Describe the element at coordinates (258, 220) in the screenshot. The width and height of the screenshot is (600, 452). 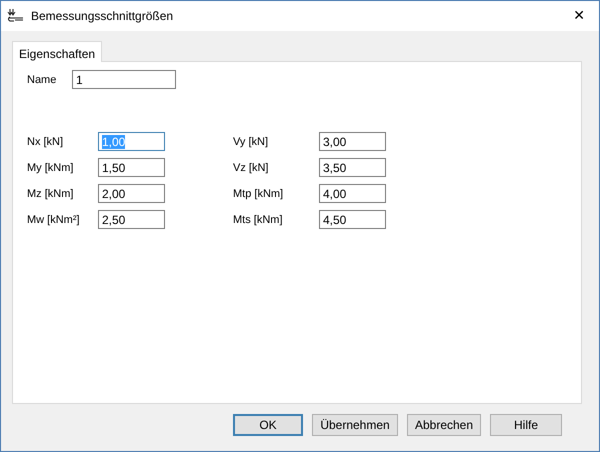
I see `field-label: Mts [kNm]` at that location.